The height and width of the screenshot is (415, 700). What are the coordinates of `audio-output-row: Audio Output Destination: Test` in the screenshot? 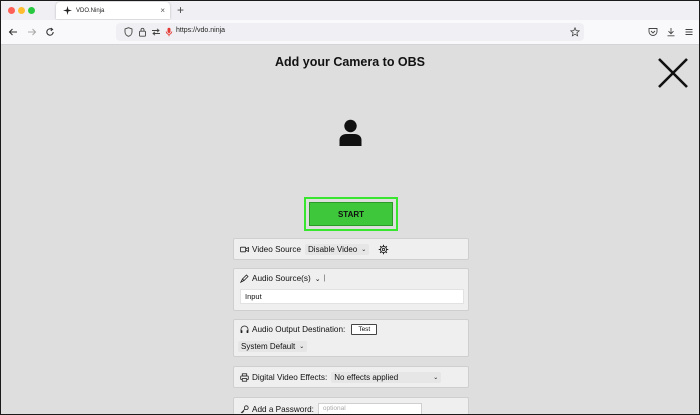 It's located at (309, 329).